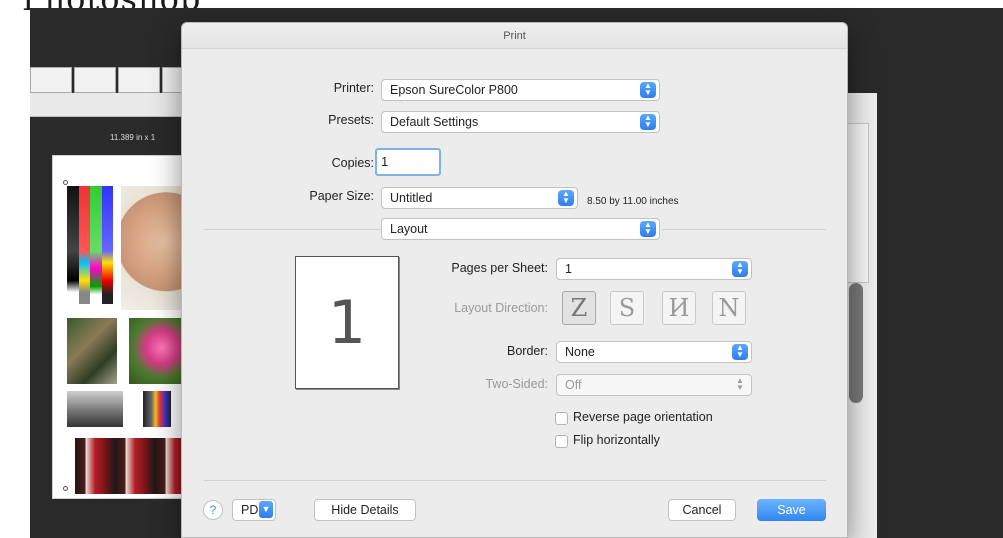 The width and height of the screenshot is (1003, 538). Describe the element at coordinates (791, 510) in the screenshot. I see `save-button: Save` at that location.